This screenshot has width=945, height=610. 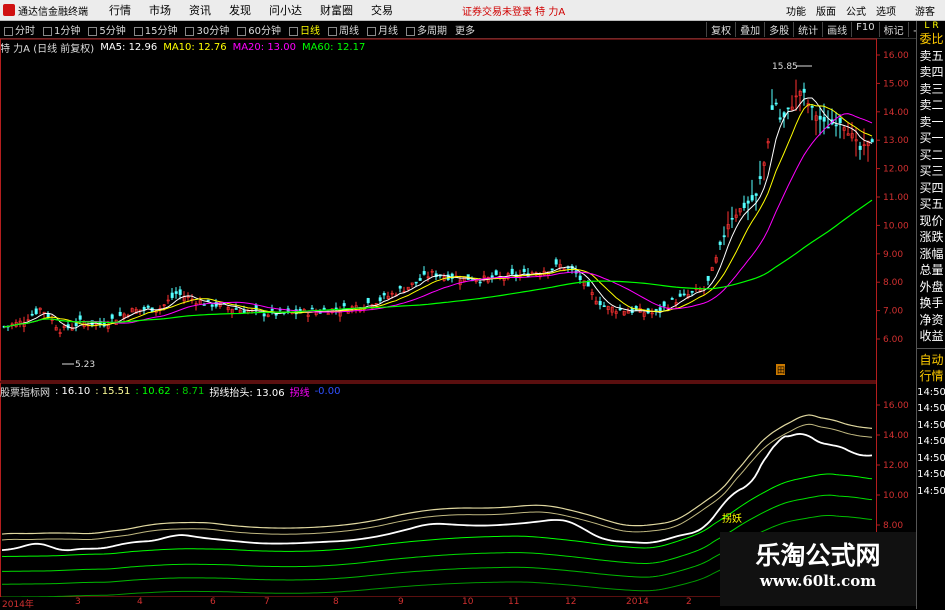 What do you see at coordinates (896, 141) in the screenshot?
I see `price-tick-label: 13.00` at bounding box center [896, 141].